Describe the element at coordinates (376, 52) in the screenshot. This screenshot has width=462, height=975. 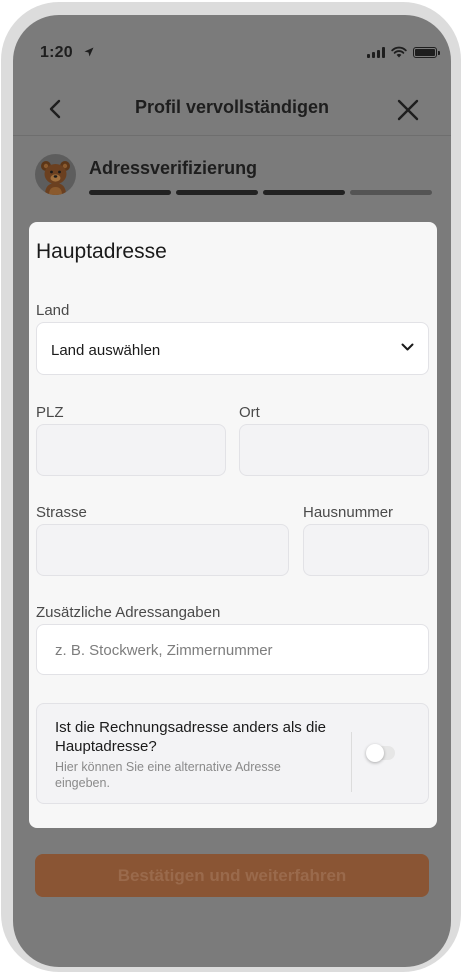
I see `cellular-signal-icon` at that location.